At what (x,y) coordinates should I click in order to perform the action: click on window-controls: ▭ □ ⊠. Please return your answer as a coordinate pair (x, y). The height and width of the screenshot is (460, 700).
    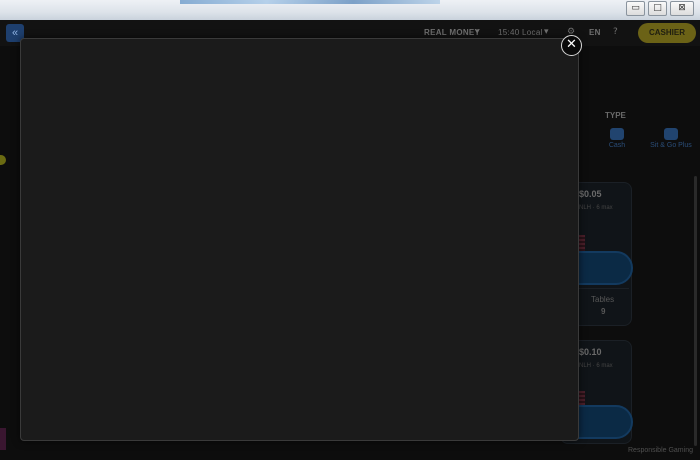
    Looking at the image, I should click on (660, 8).